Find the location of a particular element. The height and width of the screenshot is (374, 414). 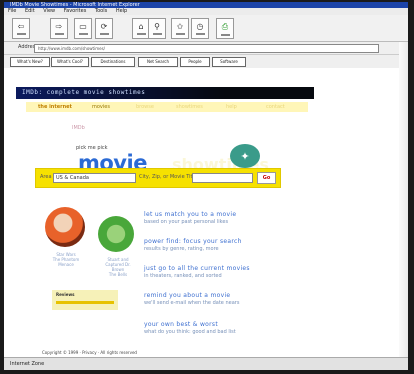

feature-sub: what do you think: good and bad list is located at coordinates (190, 332).